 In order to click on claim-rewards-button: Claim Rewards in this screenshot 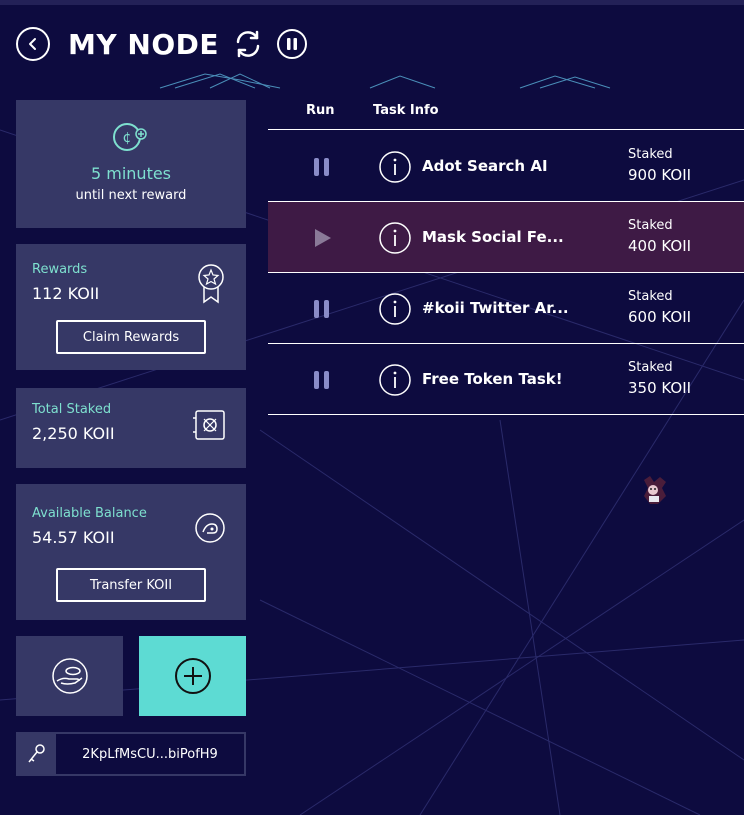, I will do `click(131, 337)`.